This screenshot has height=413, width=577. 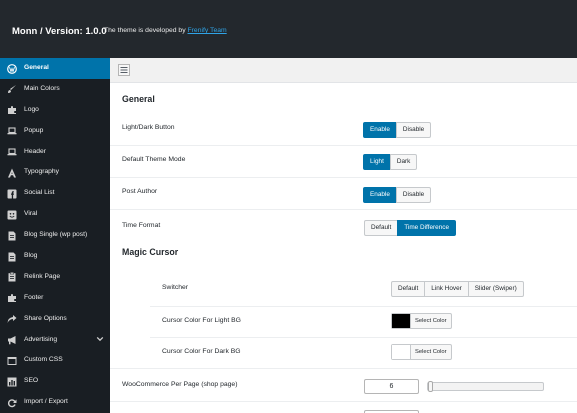 I want to click on sidebar-item-viral: Viral, so click(x=55, y=214).